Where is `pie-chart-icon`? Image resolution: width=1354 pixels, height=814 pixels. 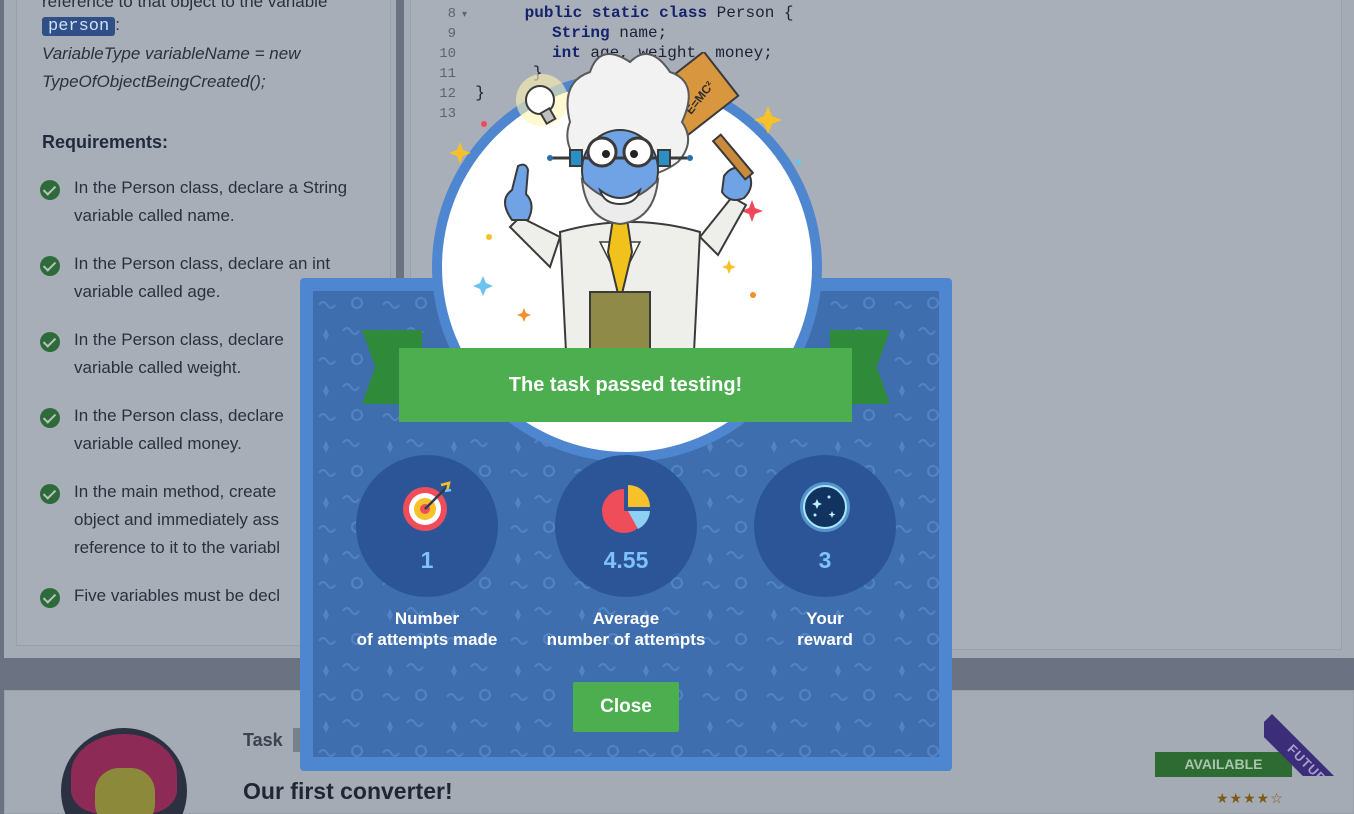 pie-chart-icon is located at coordinates (626, 509).